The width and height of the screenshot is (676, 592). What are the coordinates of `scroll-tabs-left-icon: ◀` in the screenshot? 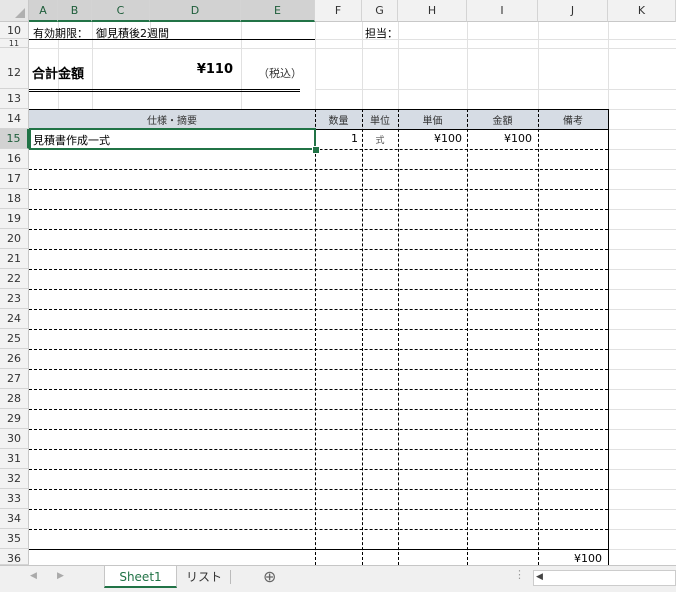 It's located at (33, 576).